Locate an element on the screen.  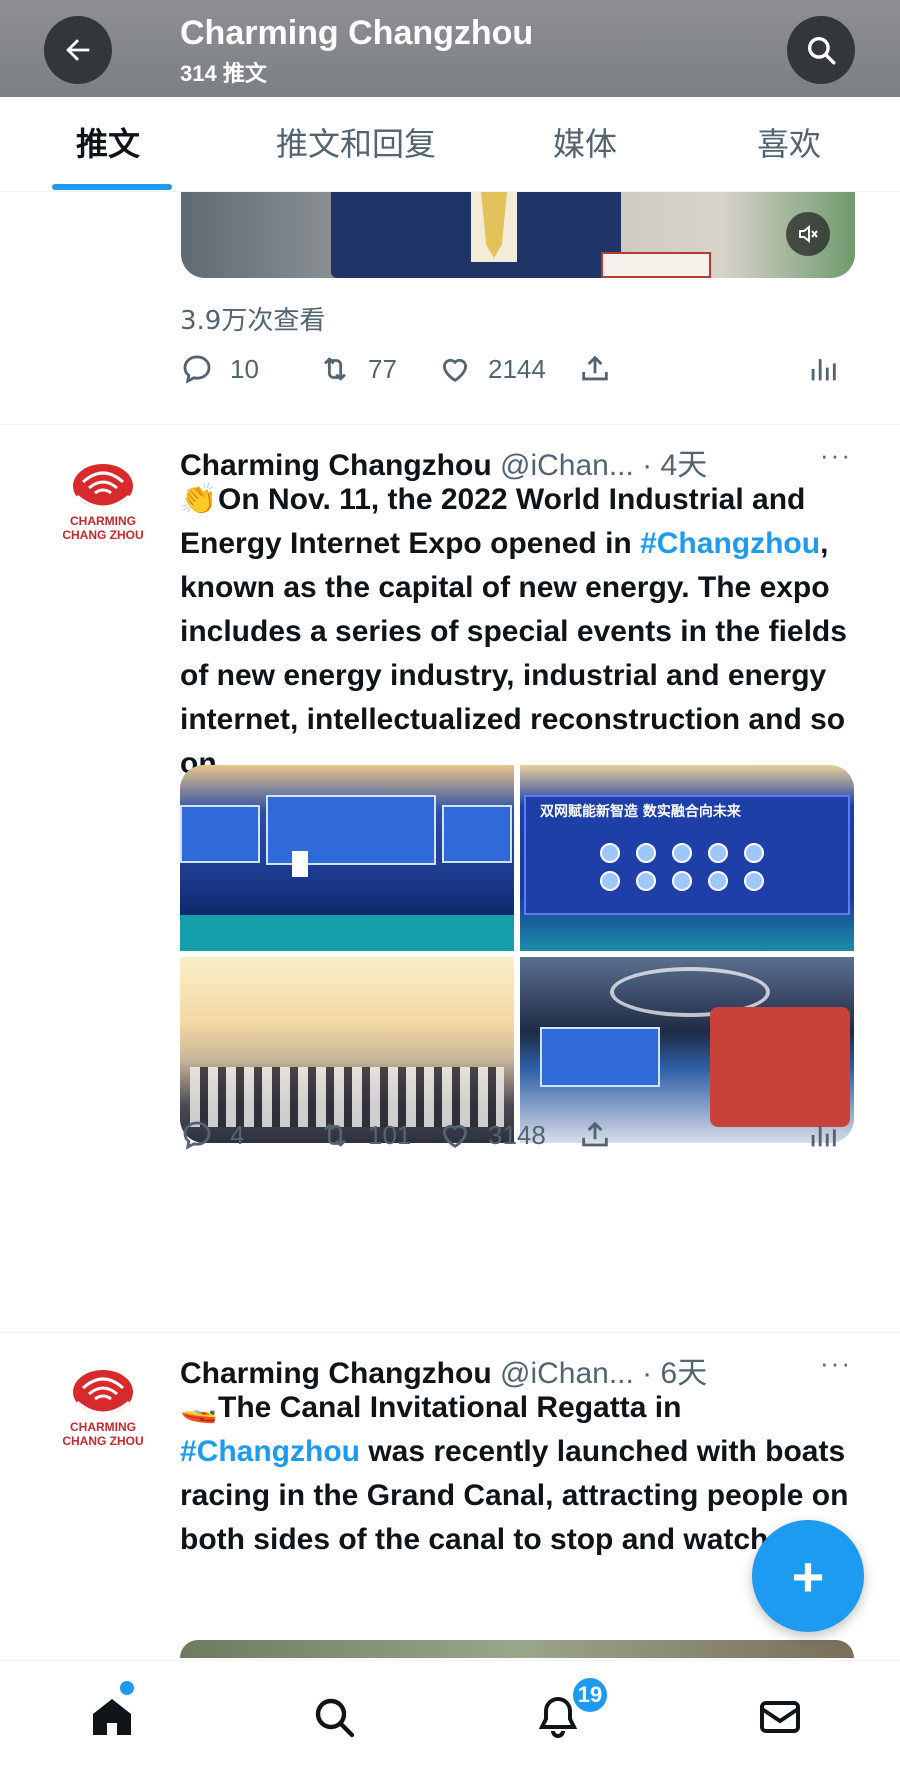
profile-header: Charming Changzhou 314 推文 is located at coordinates (450, 48).